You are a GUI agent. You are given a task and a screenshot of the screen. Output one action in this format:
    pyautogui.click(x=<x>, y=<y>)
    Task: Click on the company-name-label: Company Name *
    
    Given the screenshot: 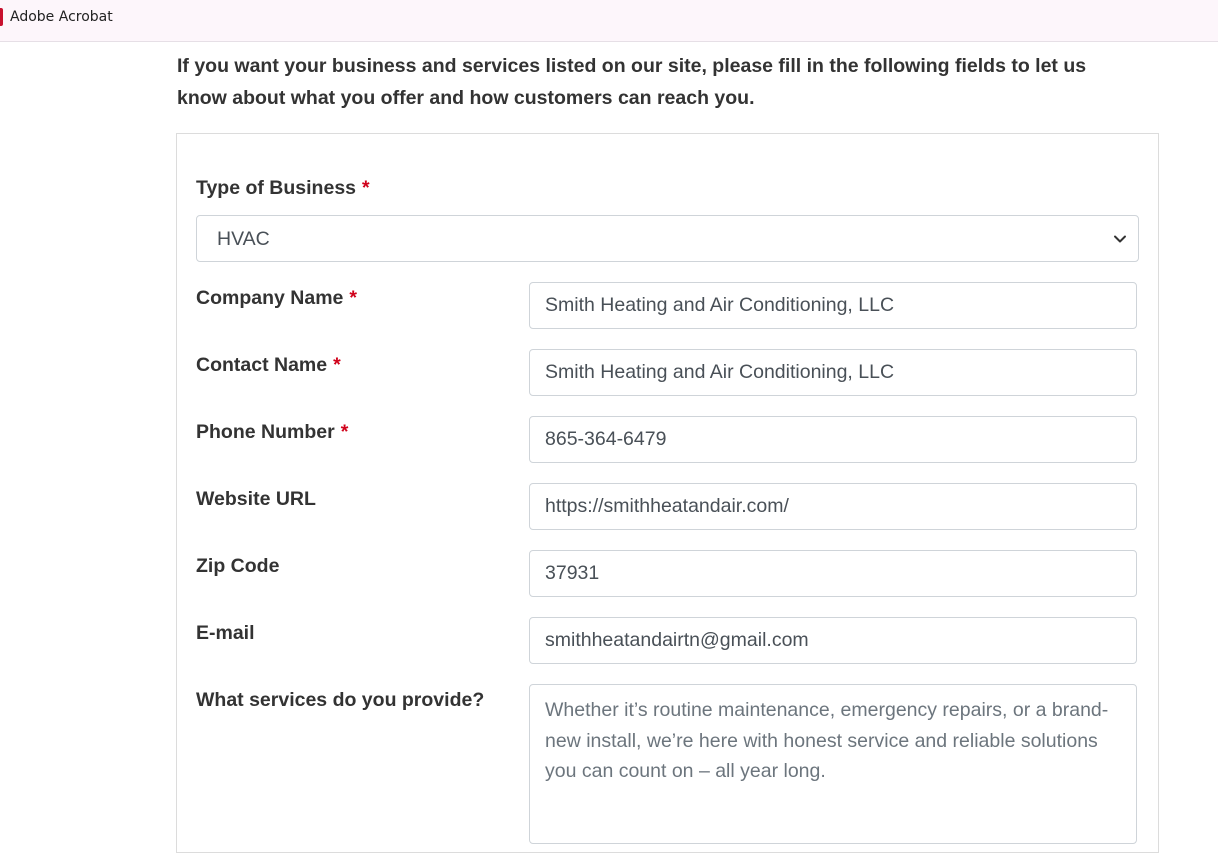 What is the action you would take?
    pyautogui.click(x=276, y=298)
    